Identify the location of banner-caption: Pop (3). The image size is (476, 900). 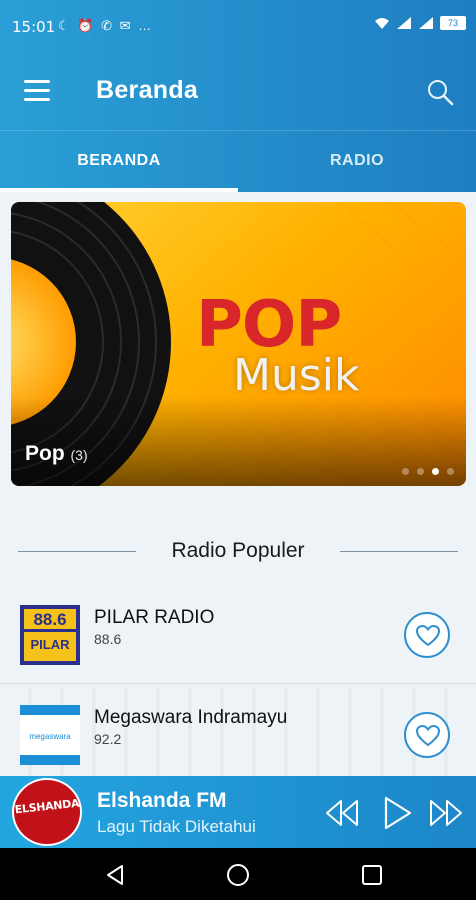
(56, 454).